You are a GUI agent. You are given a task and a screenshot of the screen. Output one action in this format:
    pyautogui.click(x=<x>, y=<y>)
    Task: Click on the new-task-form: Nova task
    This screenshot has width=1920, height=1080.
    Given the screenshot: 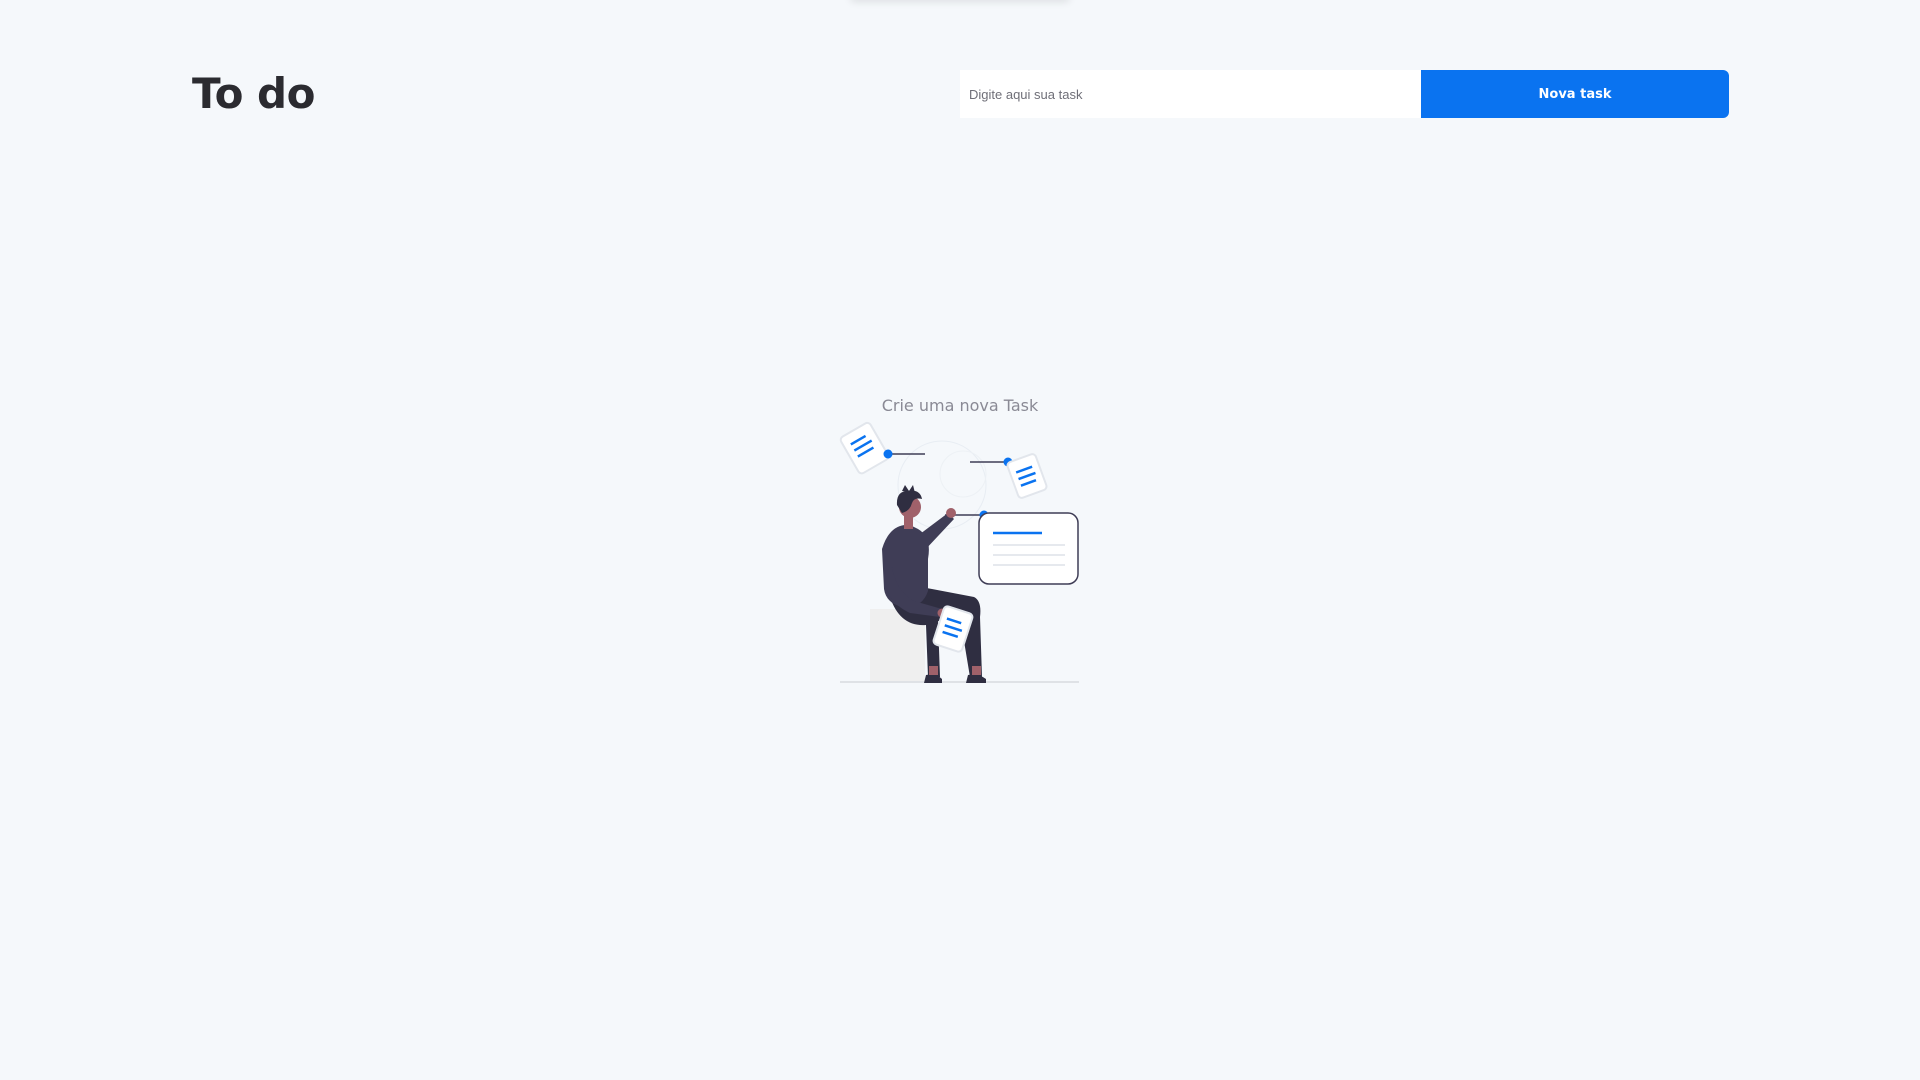 What is the action you would take?
    pyautogui.click(x=1344, y=94)
    